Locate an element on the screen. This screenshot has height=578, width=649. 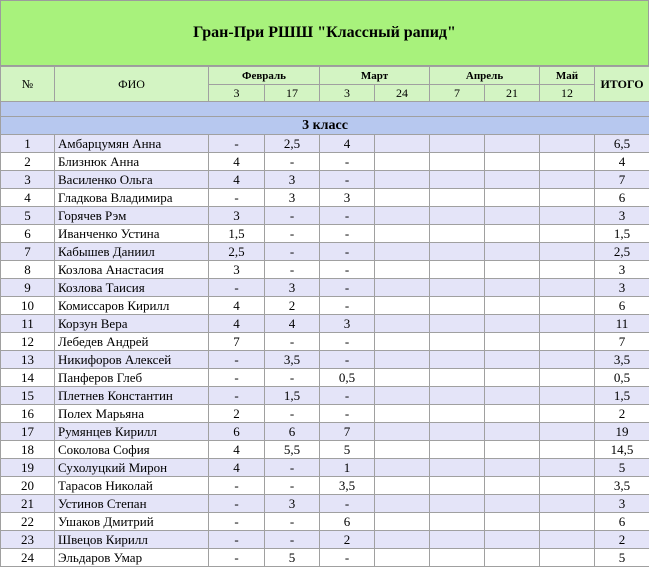
table-row: 9 Козлова Таисия -3-3 is located at coordinates (324, 287).